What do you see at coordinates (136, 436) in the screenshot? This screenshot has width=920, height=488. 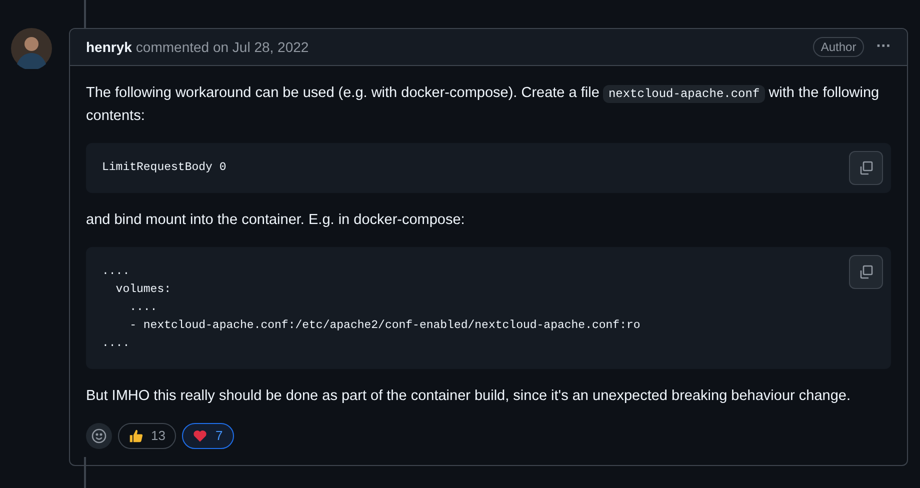 I see `thumbs-up-icon` at bounding box center [136, 436].